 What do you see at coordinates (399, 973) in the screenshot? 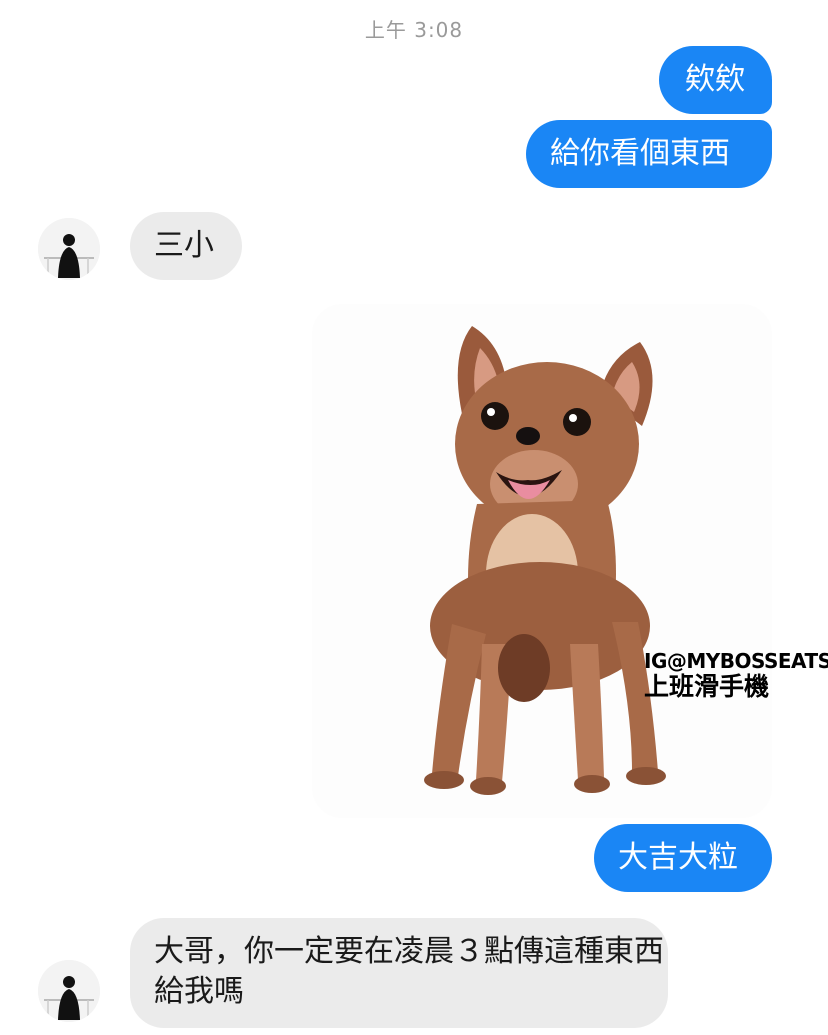
I see `incoming-message: 大哥，你一定要在凌晨３點傳這種東西給我嗎` at bounding box center [399, 973].